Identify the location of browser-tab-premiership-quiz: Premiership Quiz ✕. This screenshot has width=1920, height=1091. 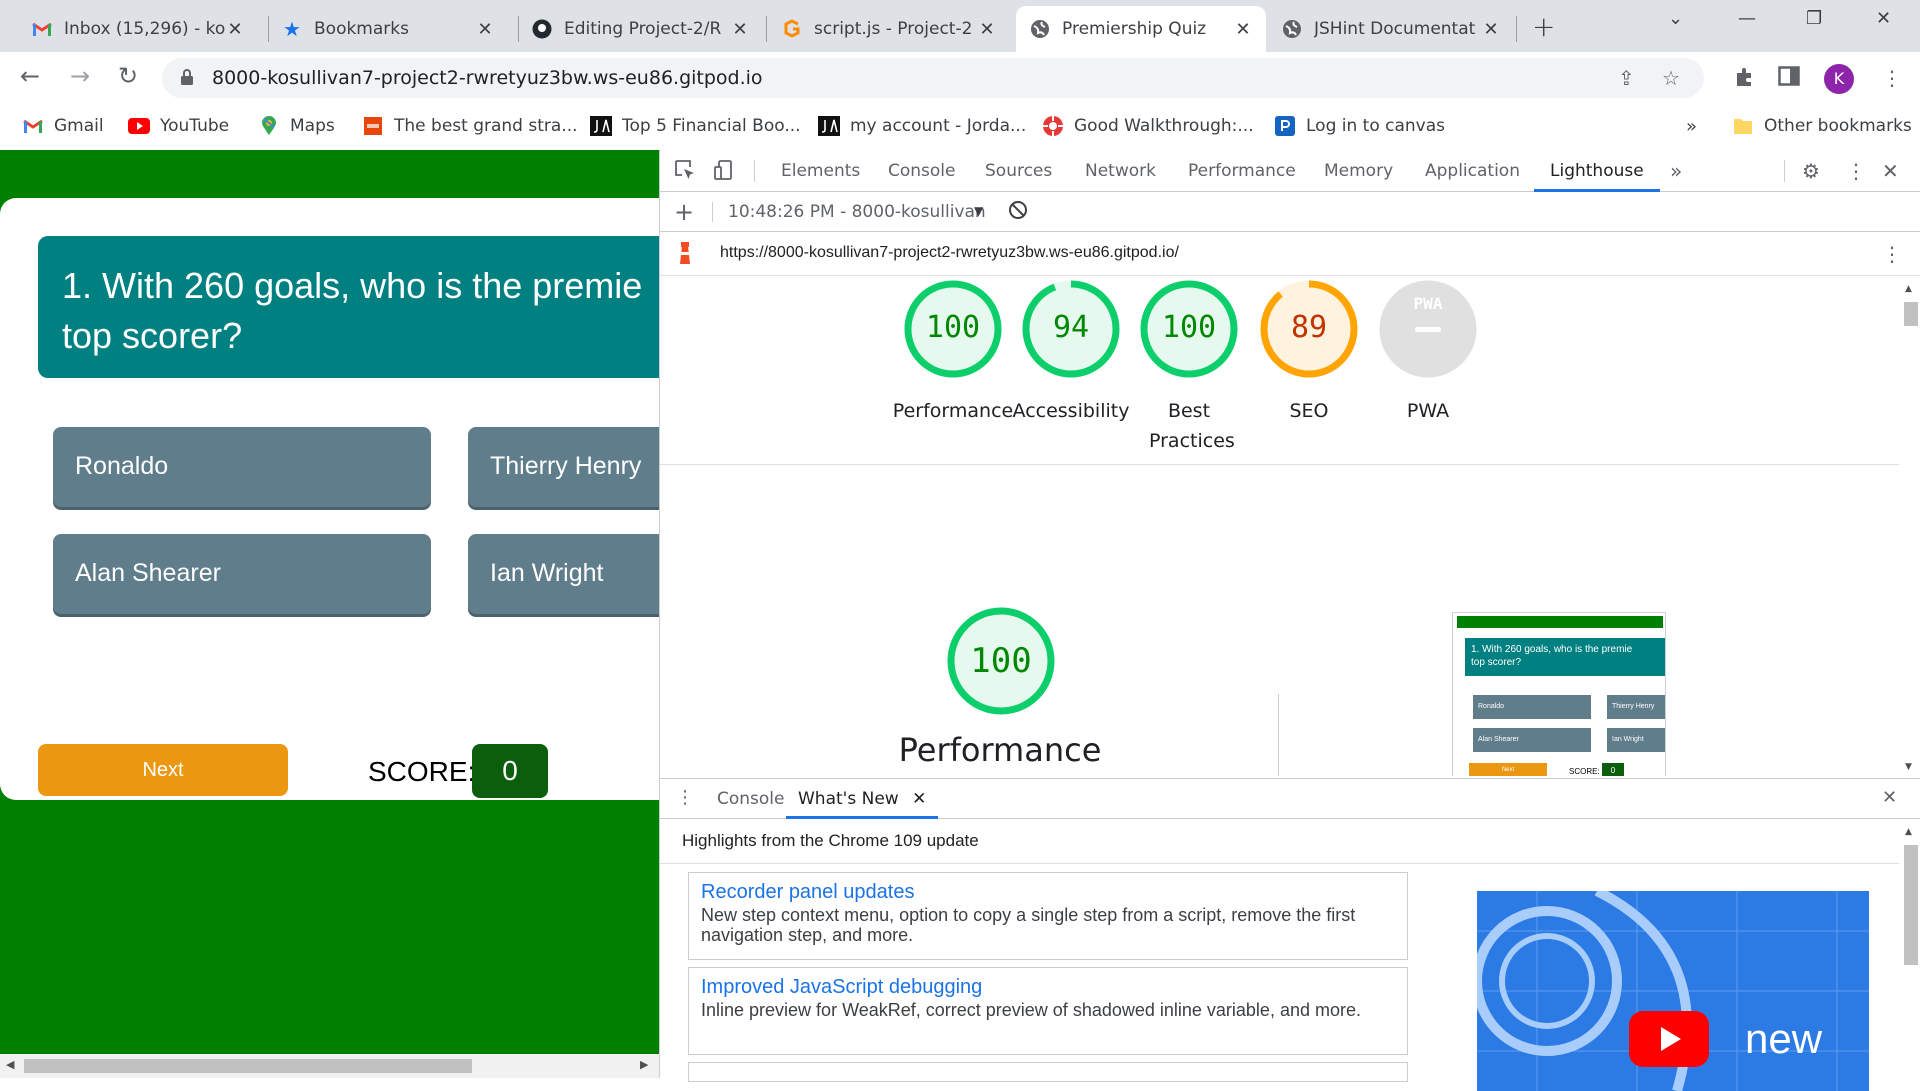
(1141, 29).